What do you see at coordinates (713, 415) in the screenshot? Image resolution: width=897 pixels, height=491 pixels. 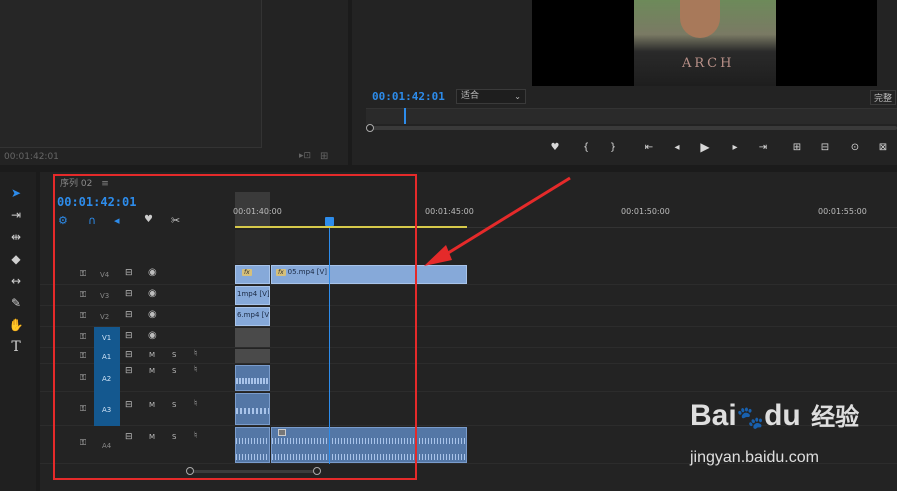 I see `brand-text: Bai` at bounding box center [713, 415].